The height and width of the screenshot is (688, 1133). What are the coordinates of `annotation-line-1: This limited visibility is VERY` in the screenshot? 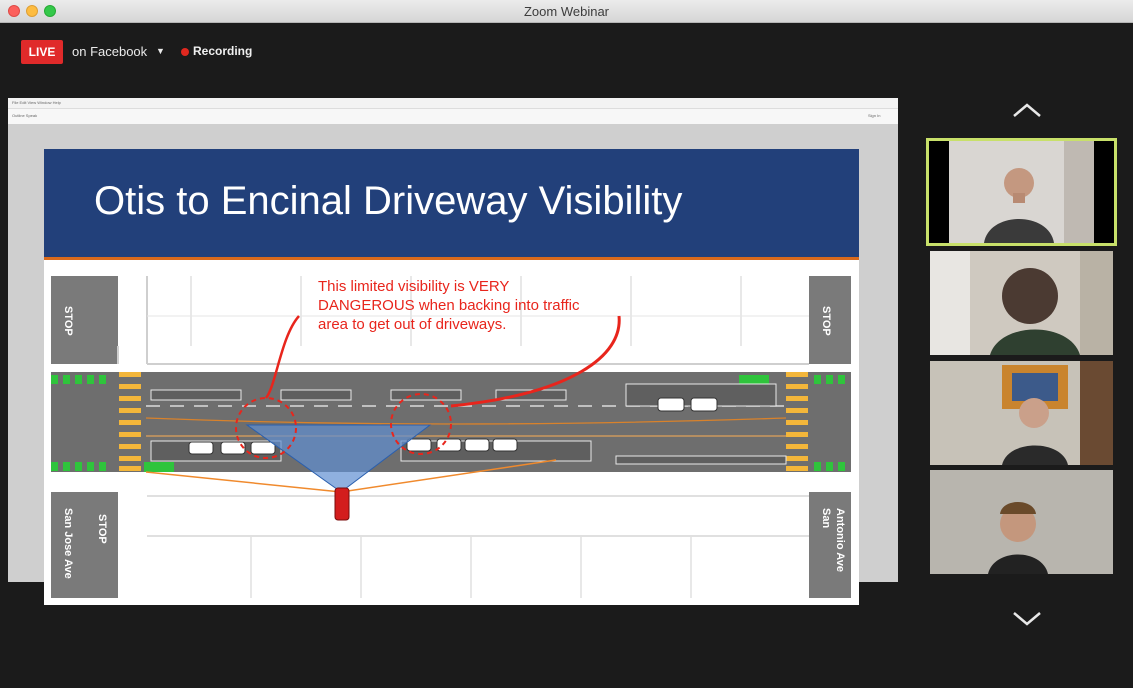 It's located at (413, 286).